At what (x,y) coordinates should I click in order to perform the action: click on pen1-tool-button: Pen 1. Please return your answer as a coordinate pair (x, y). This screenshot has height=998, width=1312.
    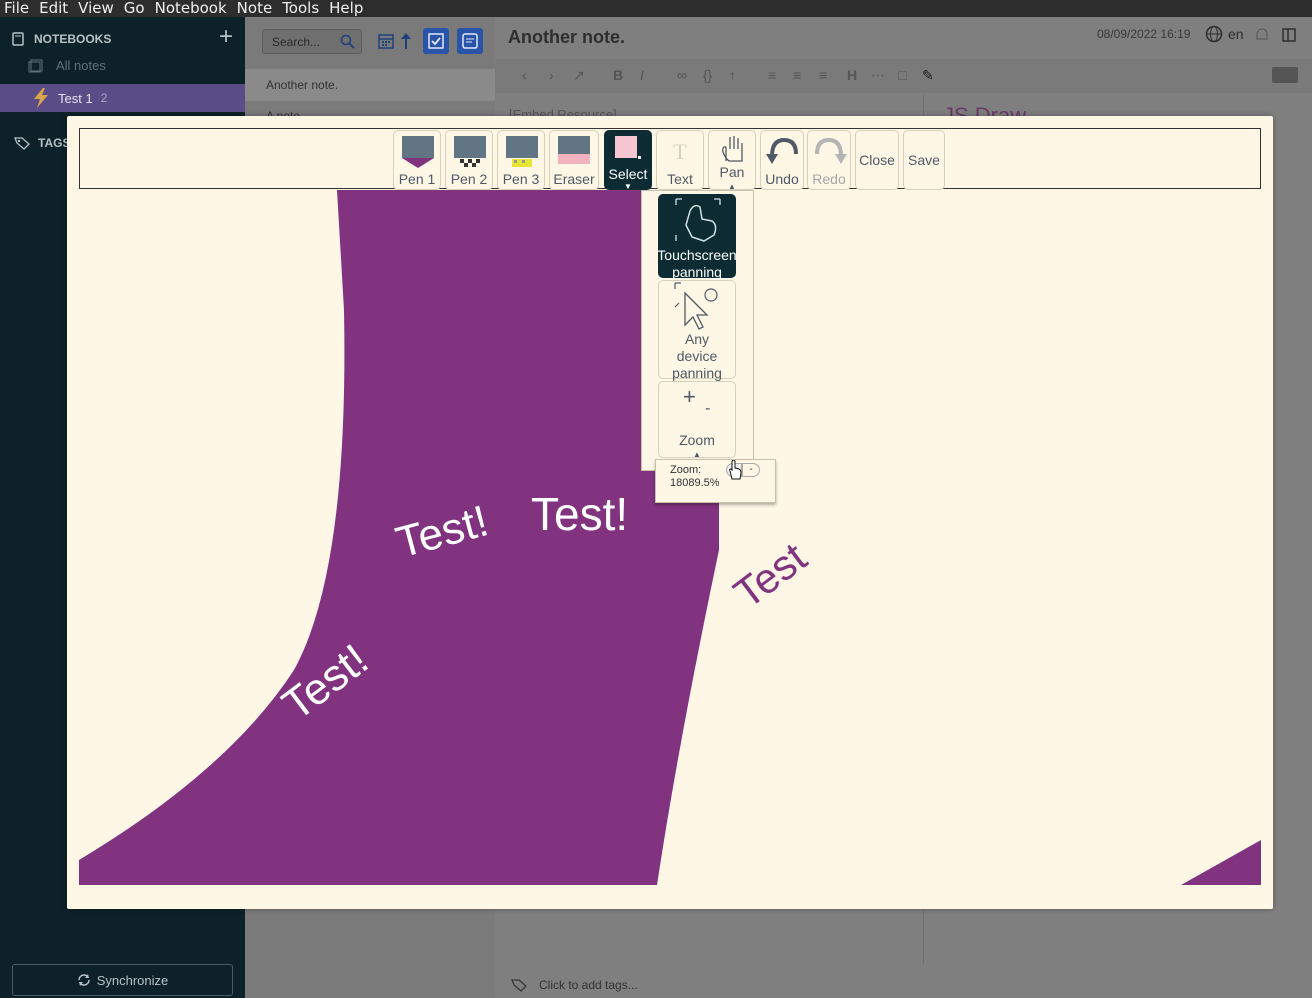
    Looking at the image, I should click on (417, 160).